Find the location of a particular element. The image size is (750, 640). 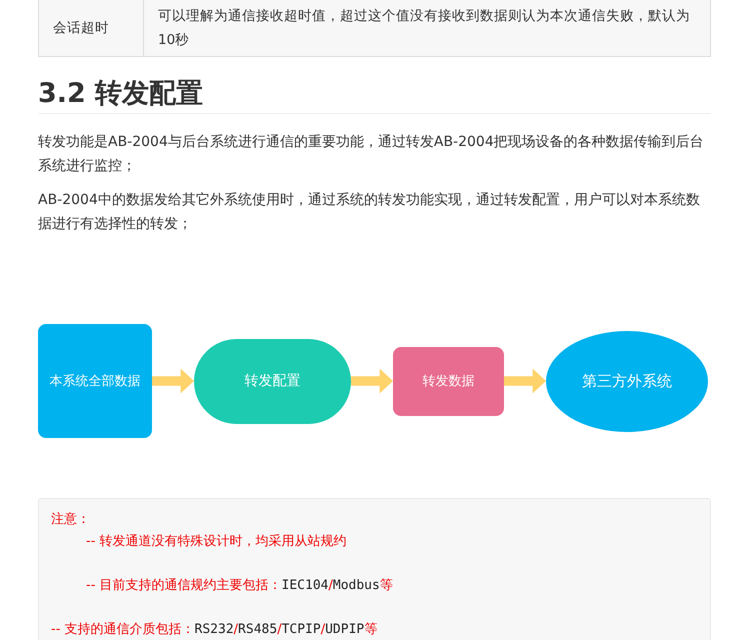

flow-node: 转发配置 is located at coordinates (272, 381).